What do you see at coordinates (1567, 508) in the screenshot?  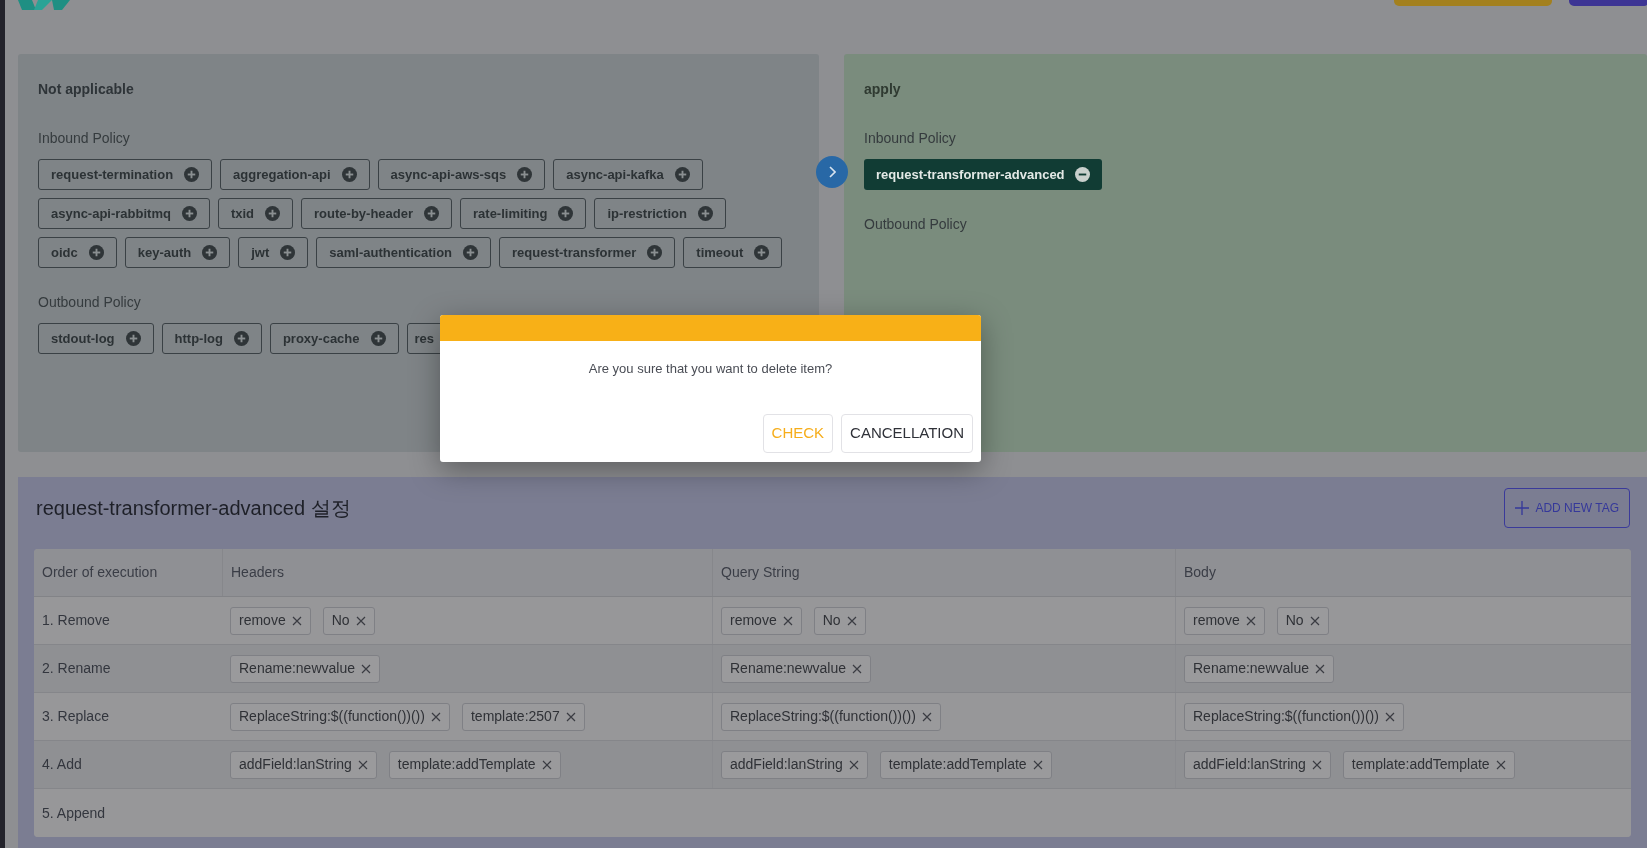 I see `add-new-tag-button: ADD NEW TAG` at bounding box center [1567, 508].